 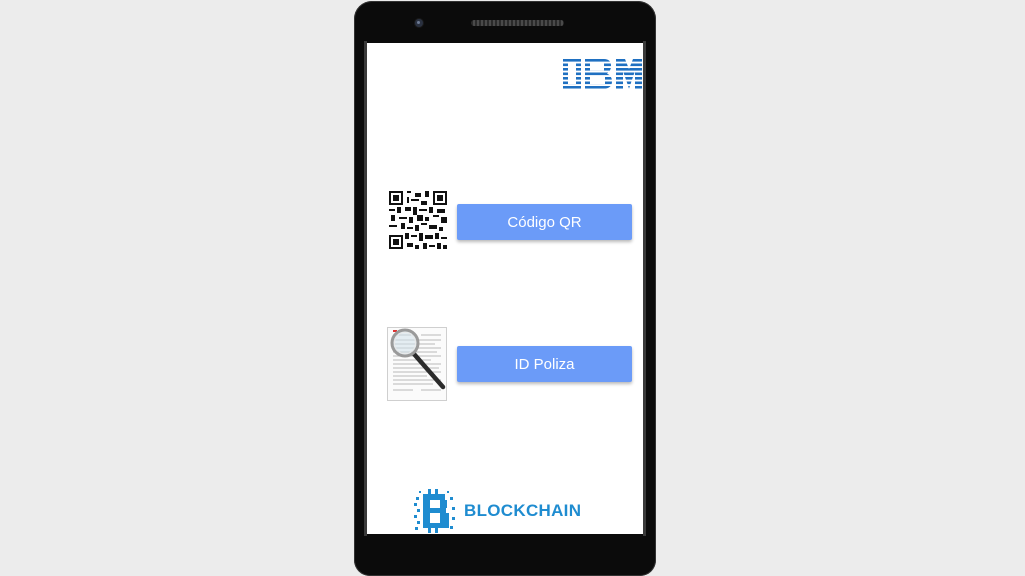 I want to click on policy-id-button: ID Poliza, so click(x=544, y=364).